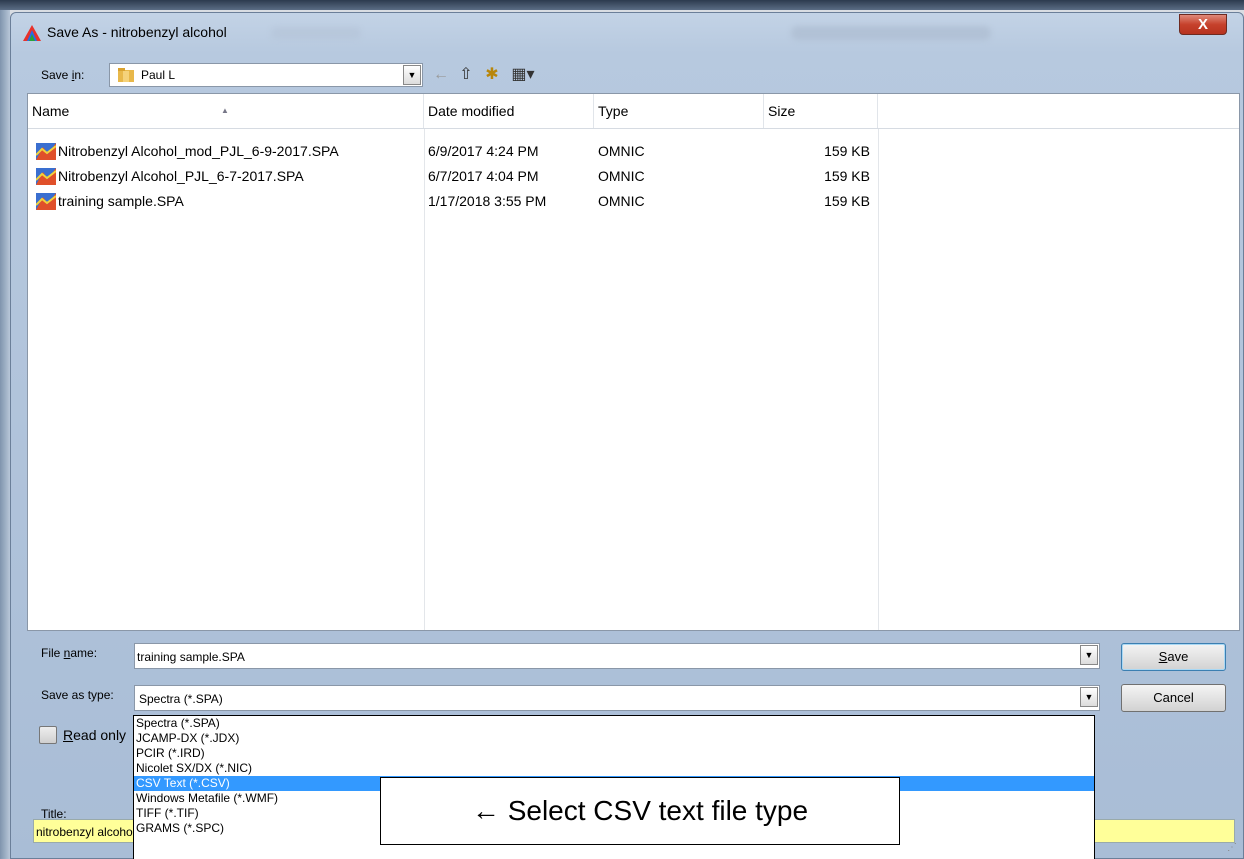 The height and width of the screenshot is (859, 1244). What do you see at coordinates (32, 33) in the screenshot?
I see `omnic-app-icon` at bounding box center [32, 33].